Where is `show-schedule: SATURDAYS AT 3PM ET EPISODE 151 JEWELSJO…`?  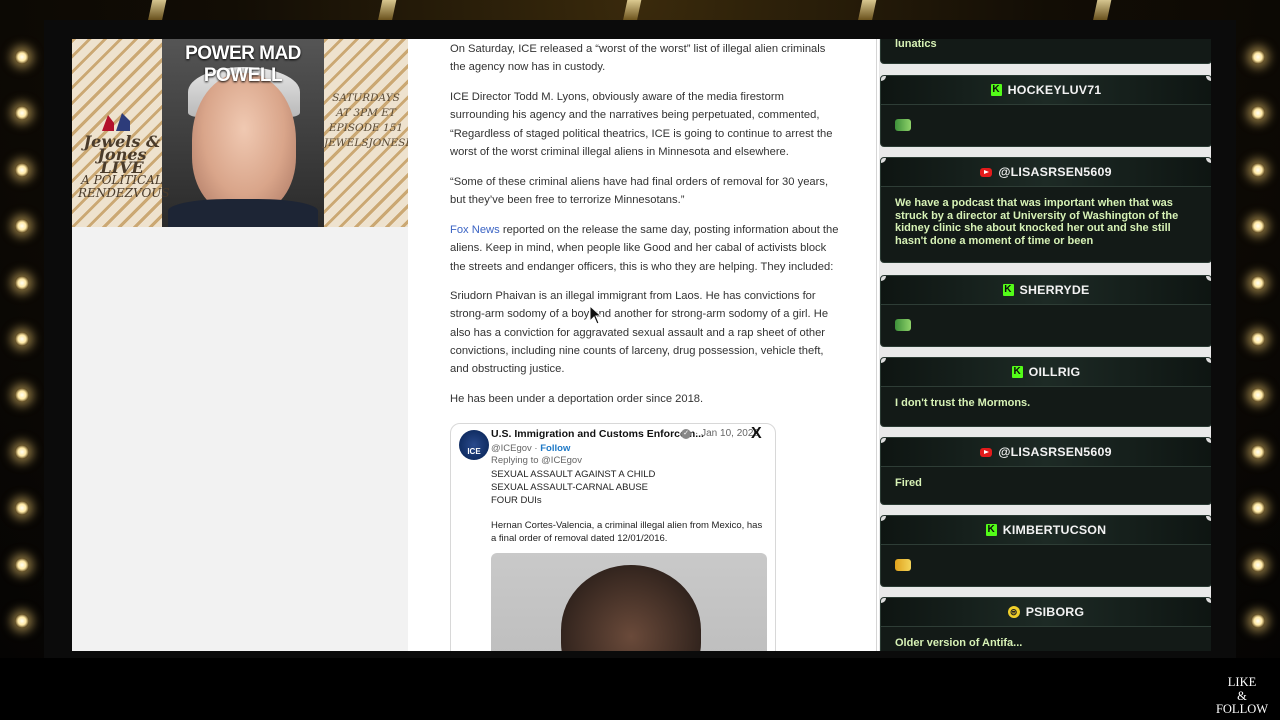 show-schedule: SATURDAYS AT 3PM ET EPISODE 151 JEWELSJO… is located at coordinates (366, 121).